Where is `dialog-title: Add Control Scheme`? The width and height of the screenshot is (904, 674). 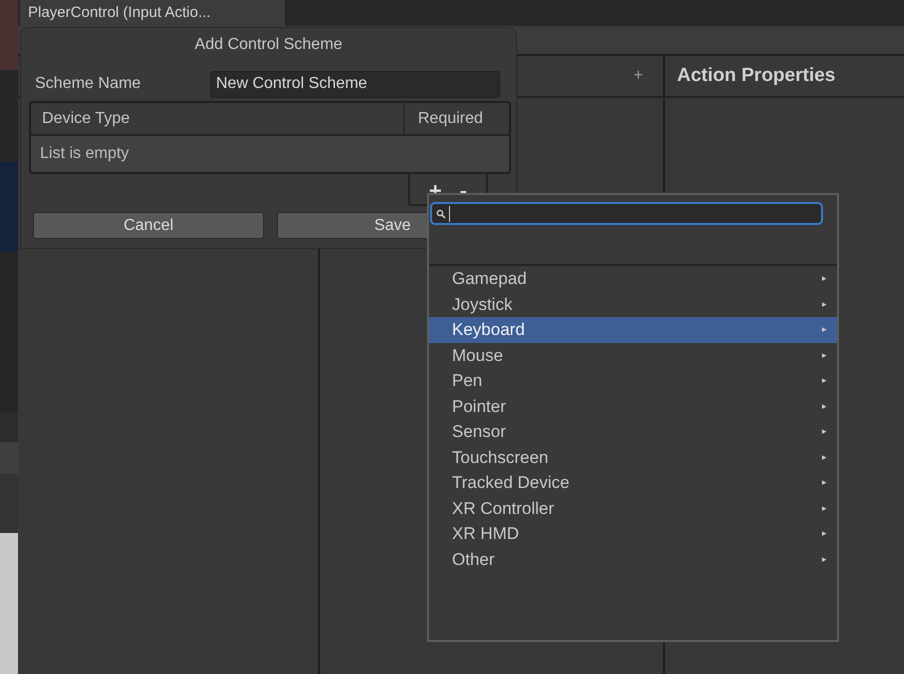
dialog-title: Add Control Scheme is located at coordinates (268, 44).